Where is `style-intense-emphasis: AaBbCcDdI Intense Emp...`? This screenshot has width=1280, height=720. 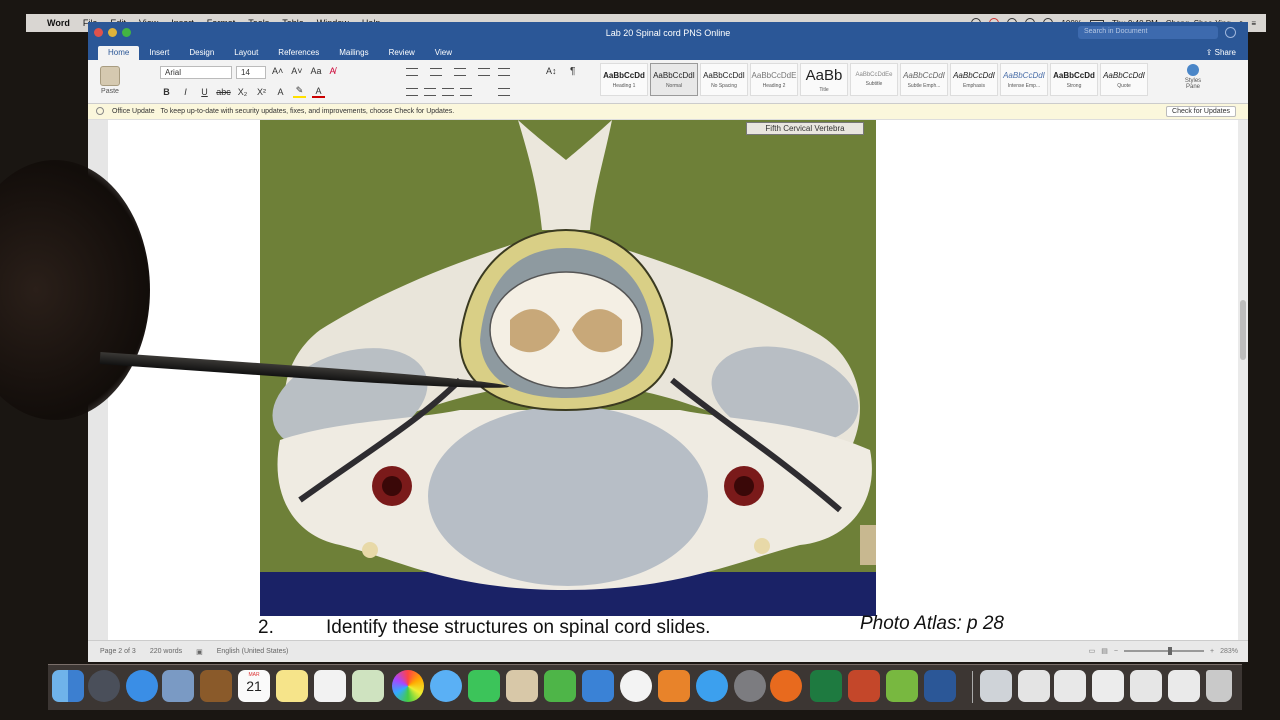 style-intense-emphasis: AaBbCcDdI Intense Emp... is located at coordinates (1024, 79).